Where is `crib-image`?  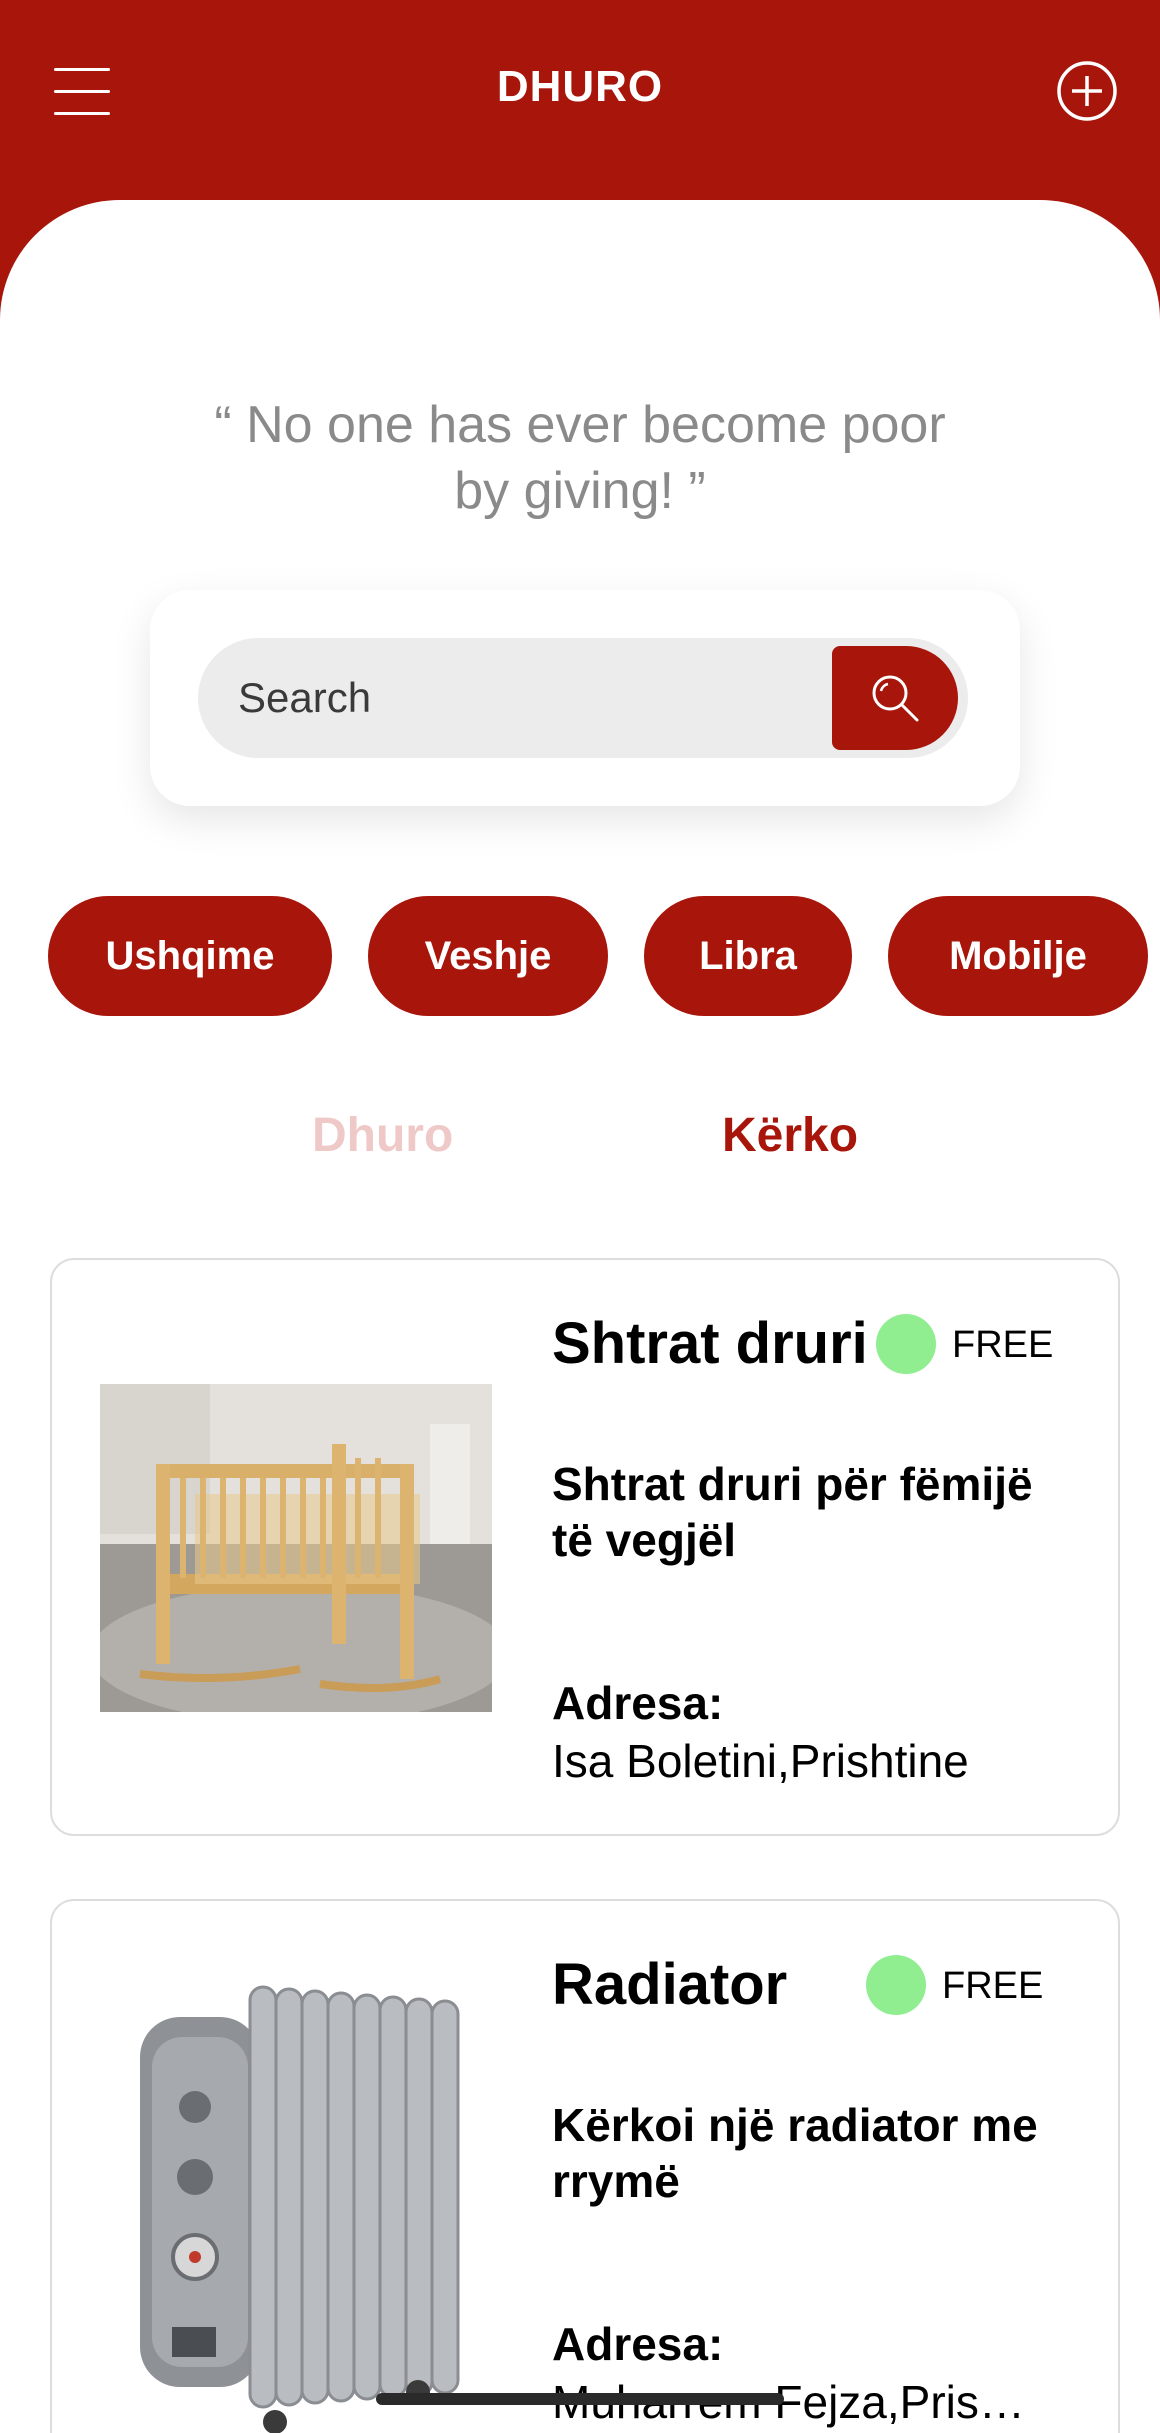 crib-image is located at coordinates (296, 1548).